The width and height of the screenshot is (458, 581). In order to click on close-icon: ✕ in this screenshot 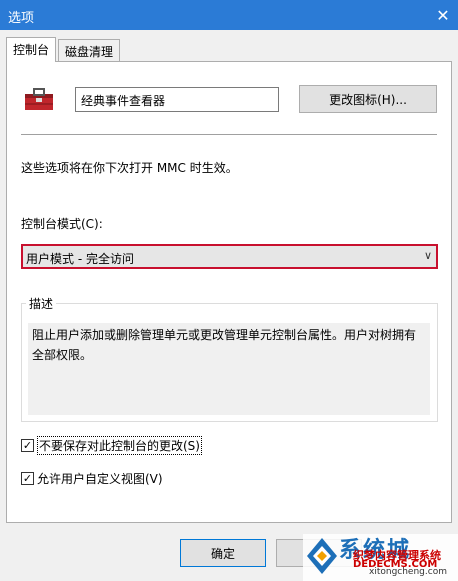, I will do `click(443, 15)`.